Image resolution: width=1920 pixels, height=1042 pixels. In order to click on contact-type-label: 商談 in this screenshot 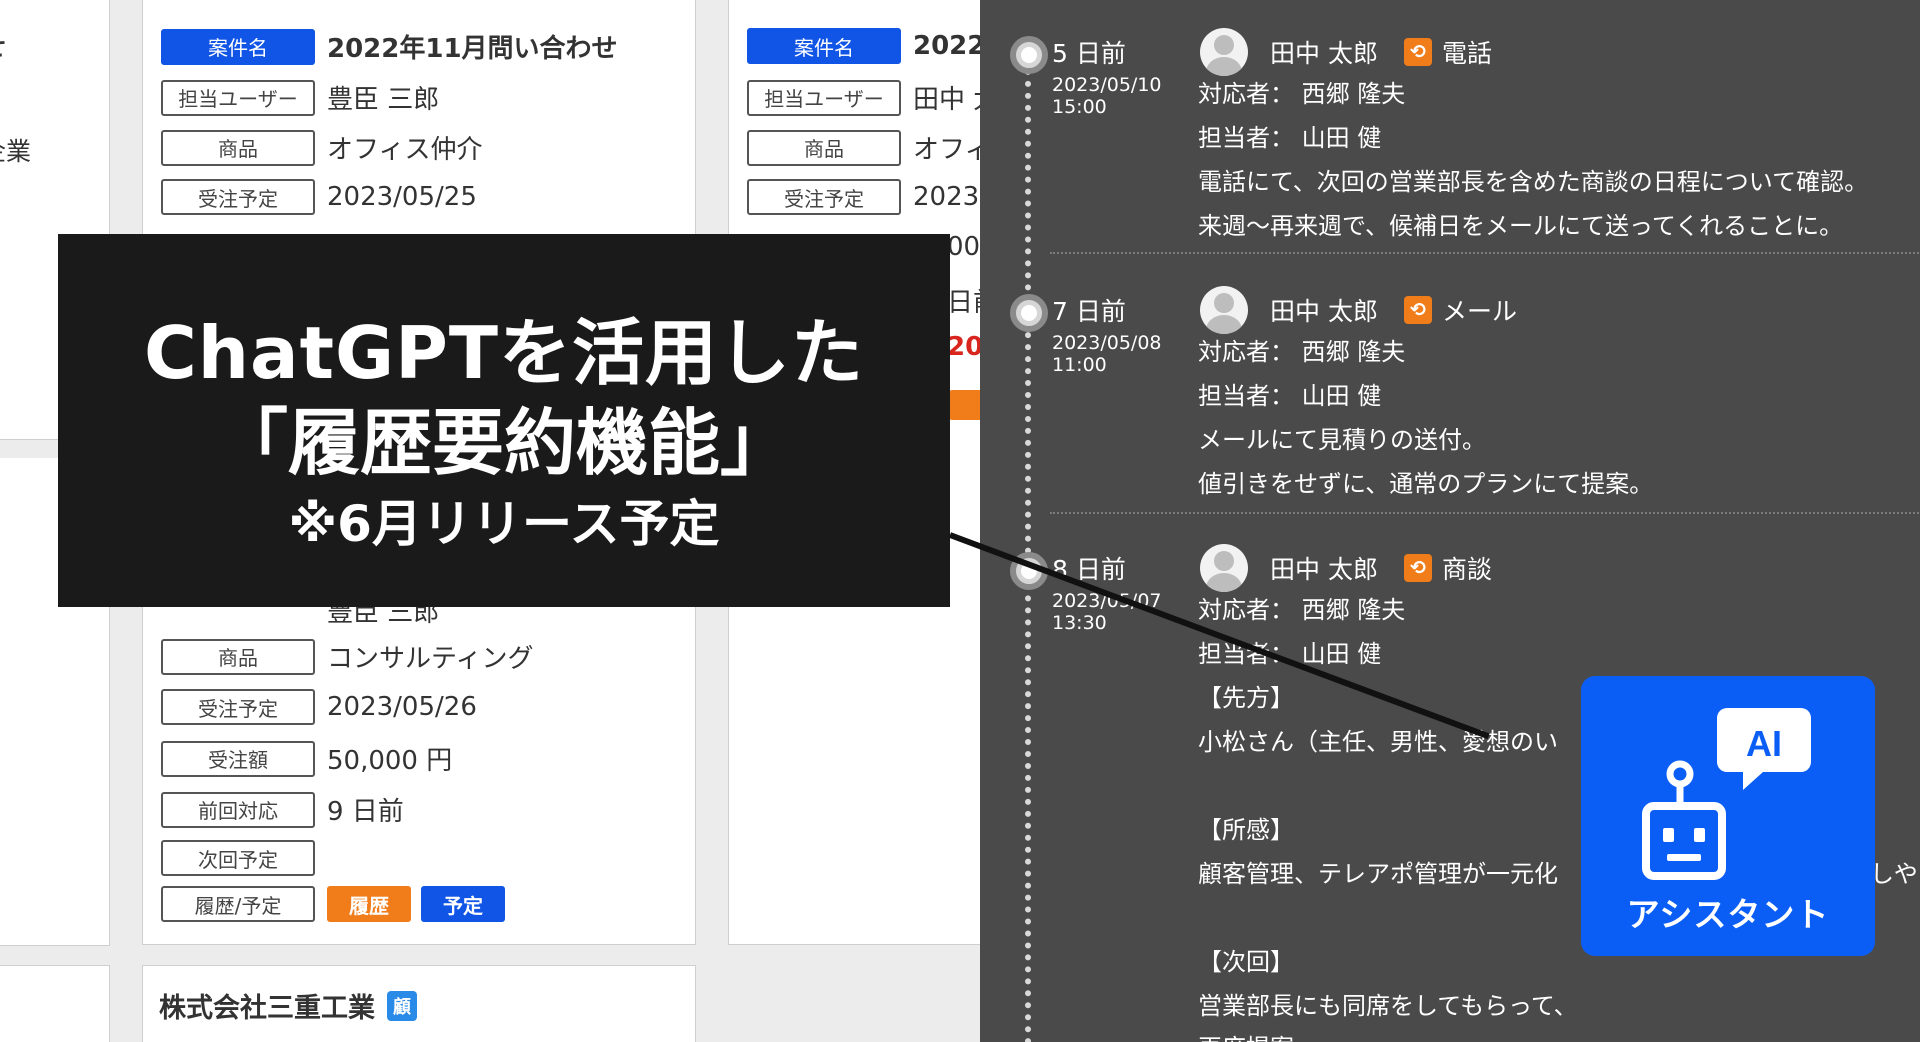, I will do `click(1466, 569)`.